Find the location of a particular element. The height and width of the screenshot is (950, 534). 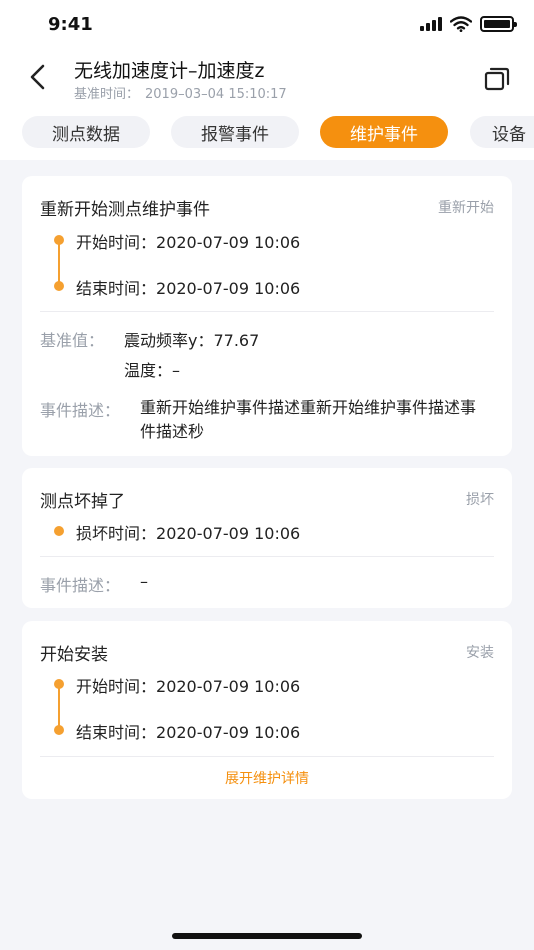

baseline-item-value: 77.67 is located at coordinates (236, 340).